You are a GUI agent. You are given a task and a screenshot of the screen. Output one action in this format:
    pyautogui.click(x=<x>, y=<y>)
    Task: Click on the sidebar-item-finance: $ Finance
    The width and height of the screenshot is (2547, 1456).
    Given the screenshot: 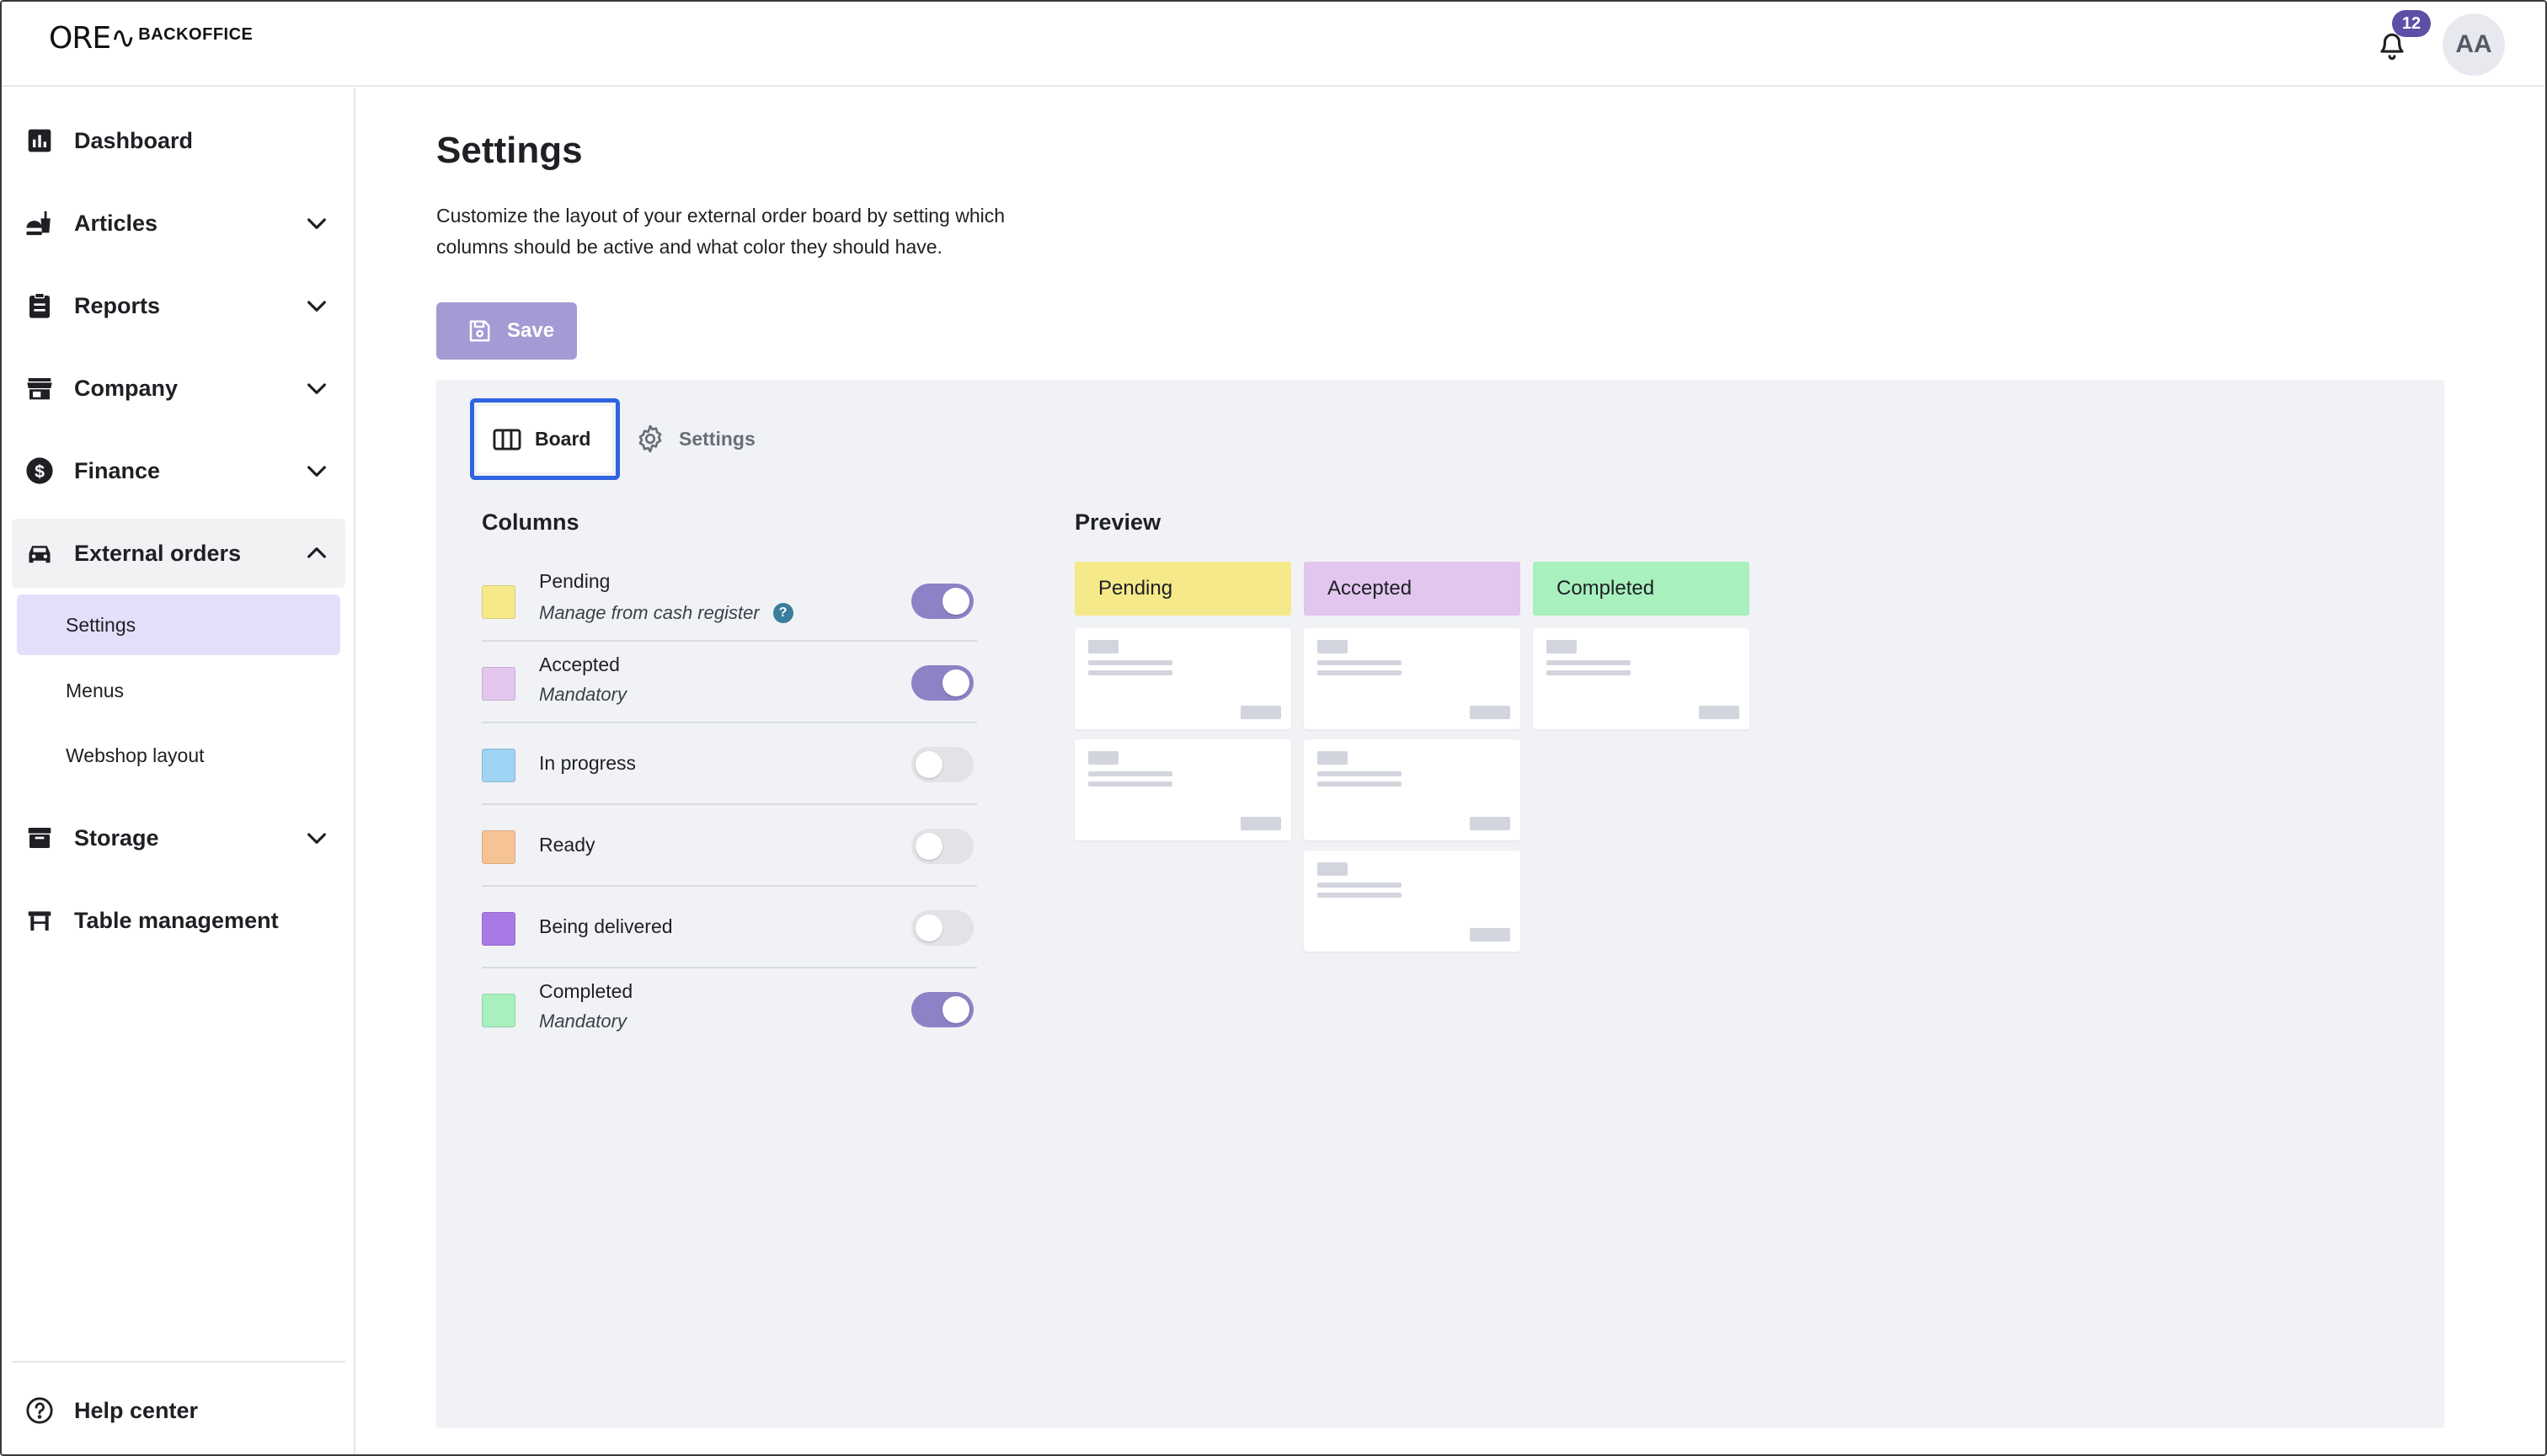 What is the action you would take?
    pyautogui.click(x=178, y=470)
    